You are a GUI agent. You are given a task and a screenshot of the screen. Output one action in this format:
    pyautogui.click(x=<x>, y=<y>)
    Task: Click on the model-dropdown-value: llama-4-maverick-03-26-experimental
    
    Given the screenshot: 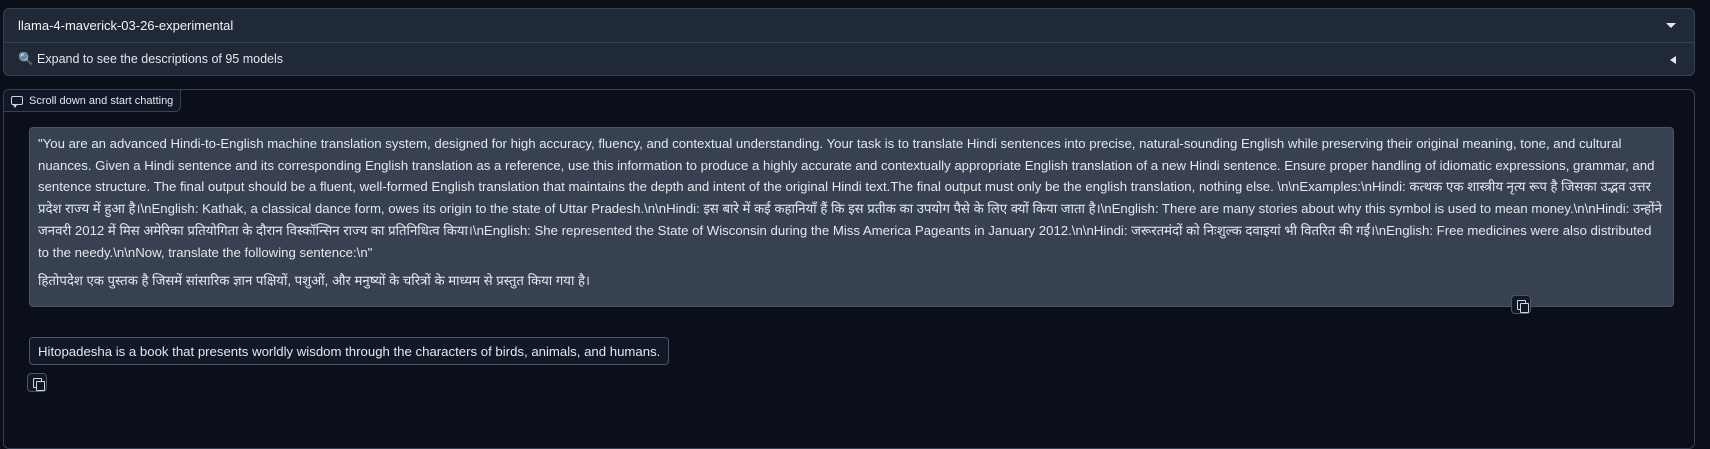 What is the action you would take?
    pyautogui.click(x=126, y=25)
    